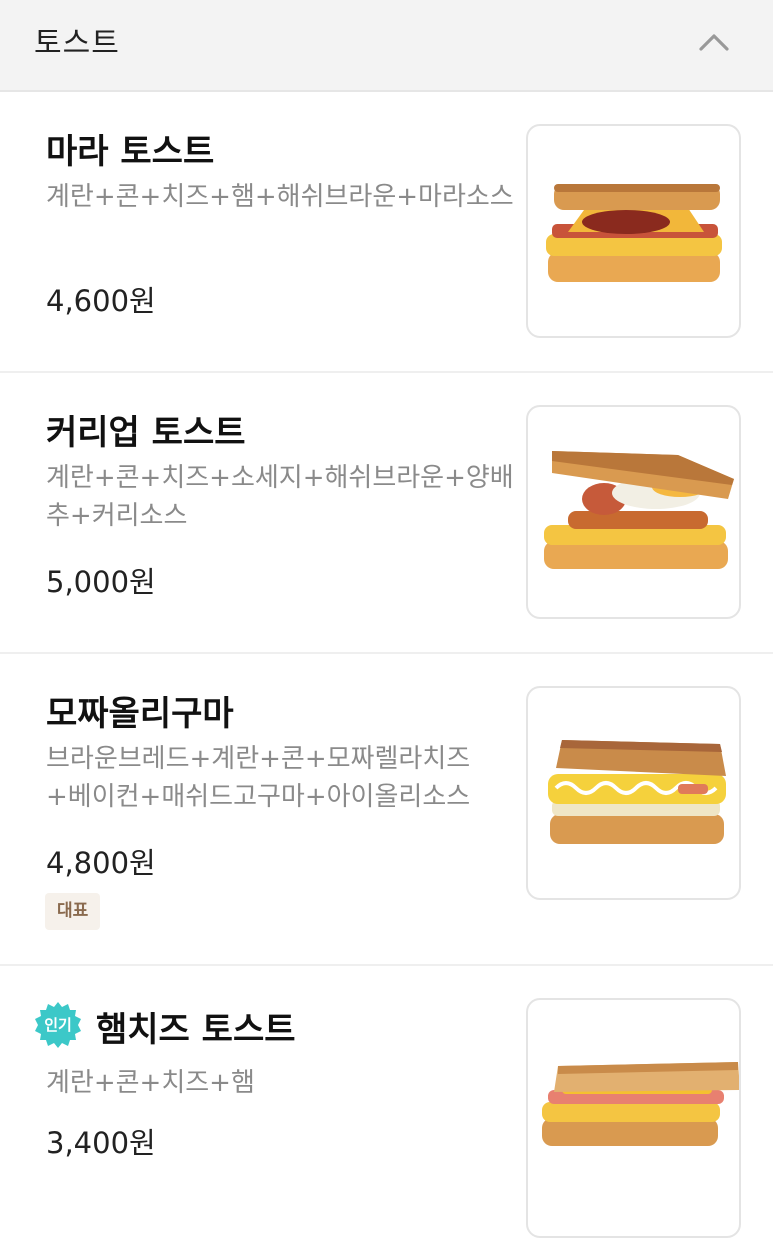  What do you see at coordinates (386, 46) in the screenshot?
I see `category-header: 토스트` at bounding box center [386, 46].